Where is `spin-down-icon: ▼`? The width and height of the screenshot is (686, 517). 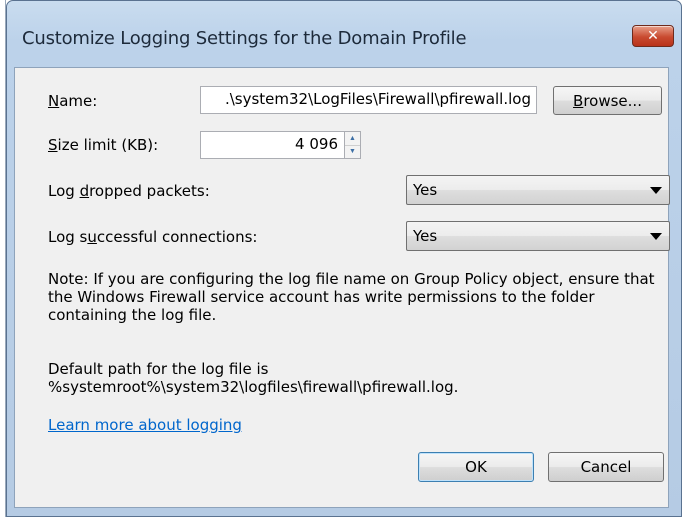 spin-down-icon: ▼ is located at coordinates (352, 152).